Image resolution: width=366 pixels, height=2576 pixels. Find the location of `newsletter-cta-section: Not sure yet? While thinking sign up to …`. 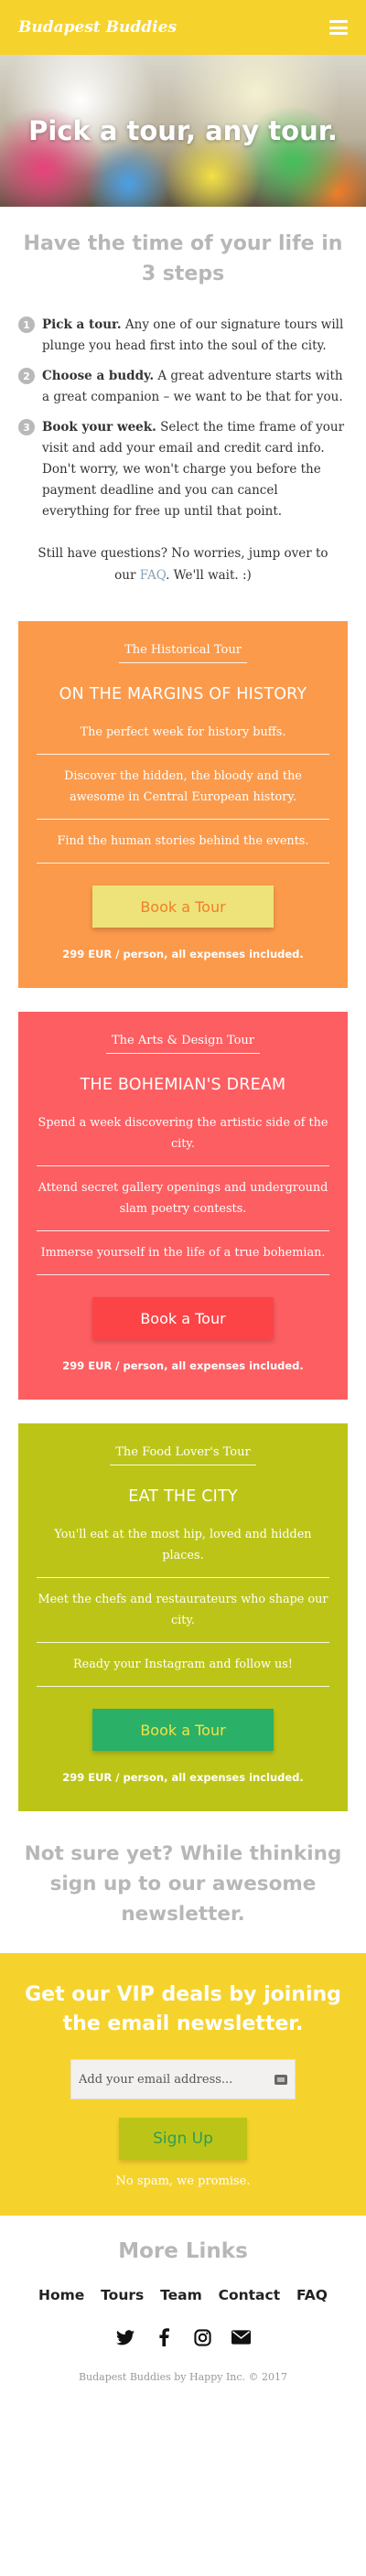

newsletter-cta-section: Not sure yet? While thinking sign up to … is located at coordinates (183, 1882).